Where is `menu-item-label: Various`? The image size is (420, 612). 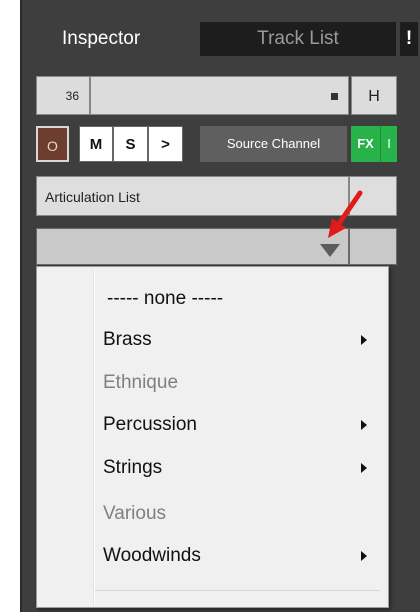
menu-item-label: Various is located at coordinates (135, 513).